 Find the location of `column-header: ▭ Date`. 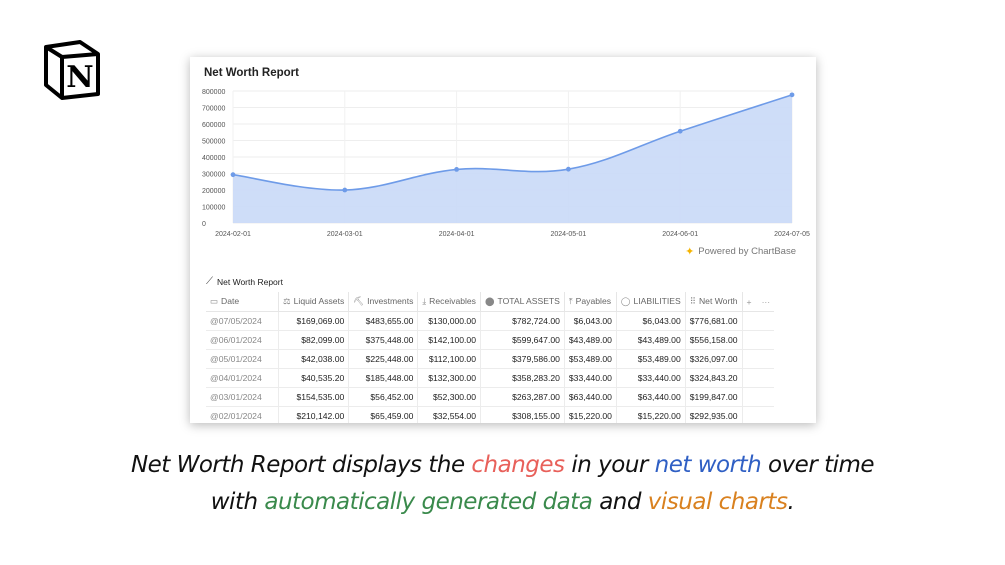

column-header: ▭ Date is located at coordinates (242, 302).